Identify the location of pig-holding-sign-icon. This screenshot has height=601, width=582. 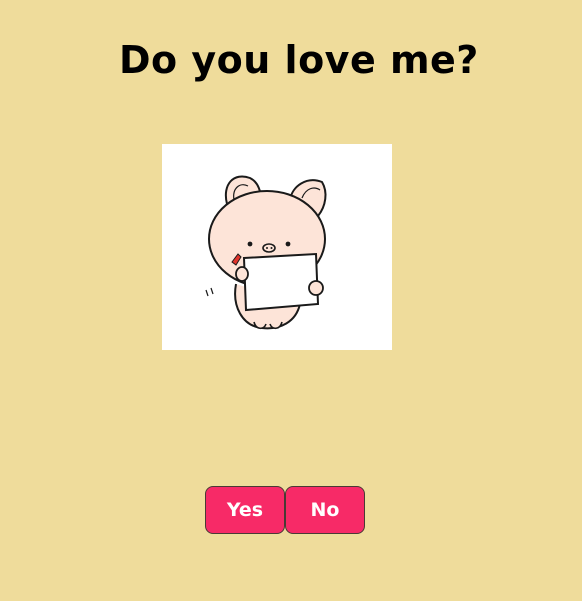
(266, 252).